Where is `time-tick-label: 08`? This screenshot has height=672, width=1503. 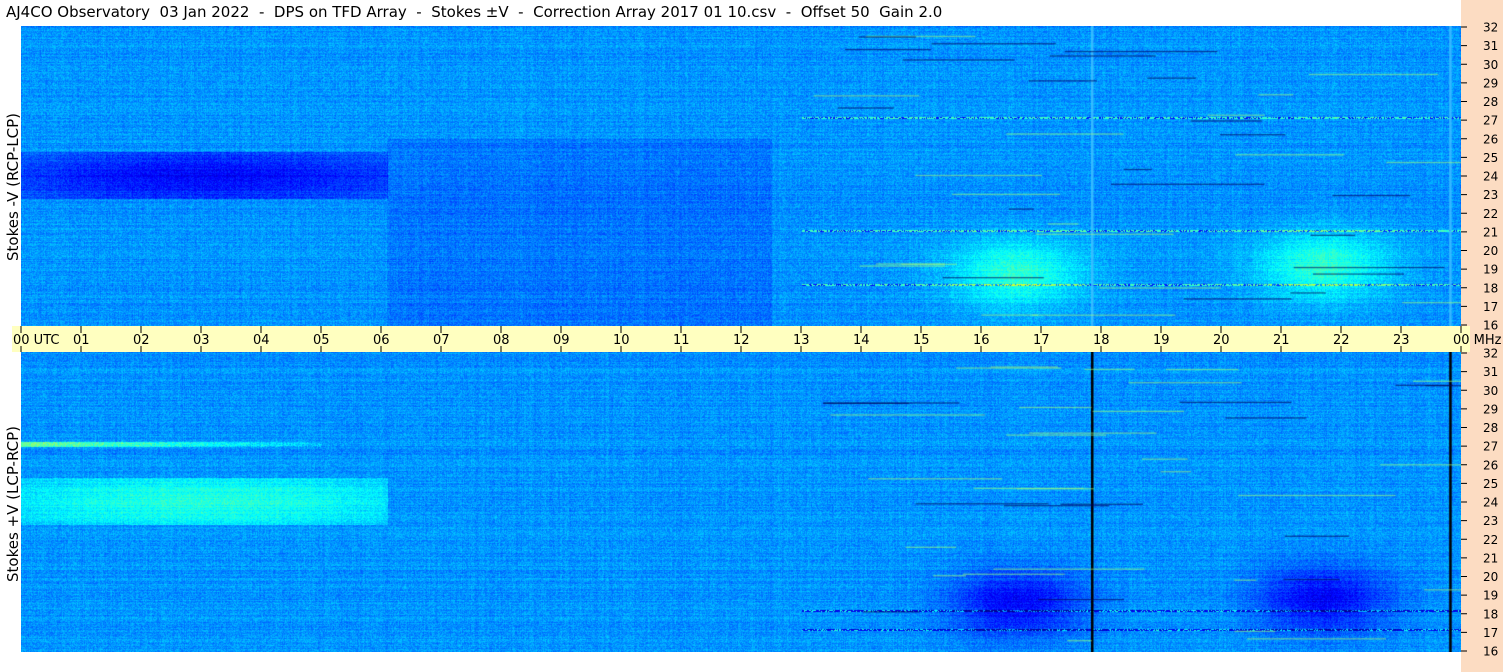 time-tick-label: 08 is located at coordinates (501, 340).